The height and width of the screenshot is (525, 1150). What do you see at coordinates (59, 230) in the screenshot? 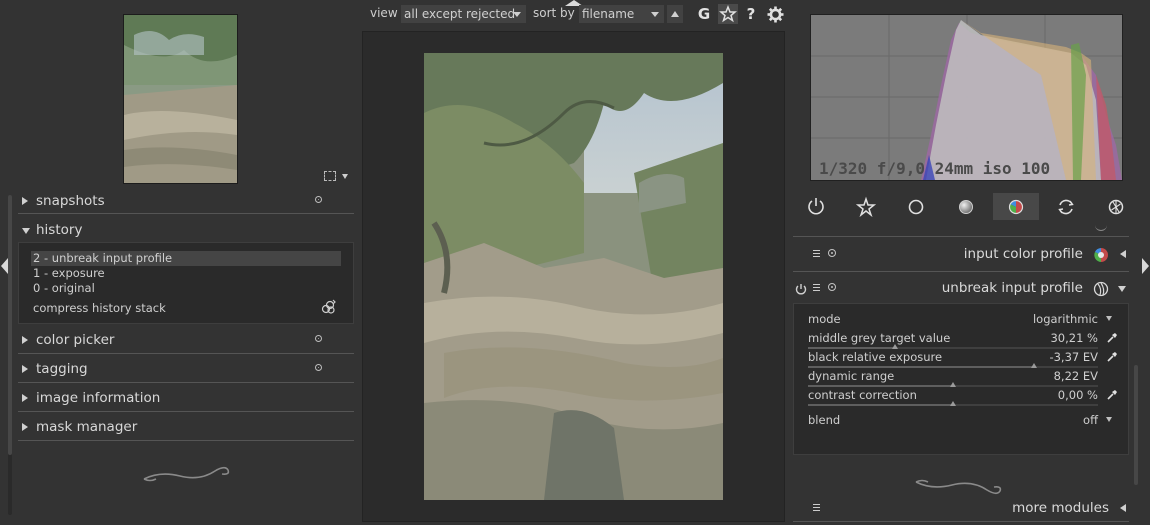
I see `section-label: history` at bounding box center [59, 230].